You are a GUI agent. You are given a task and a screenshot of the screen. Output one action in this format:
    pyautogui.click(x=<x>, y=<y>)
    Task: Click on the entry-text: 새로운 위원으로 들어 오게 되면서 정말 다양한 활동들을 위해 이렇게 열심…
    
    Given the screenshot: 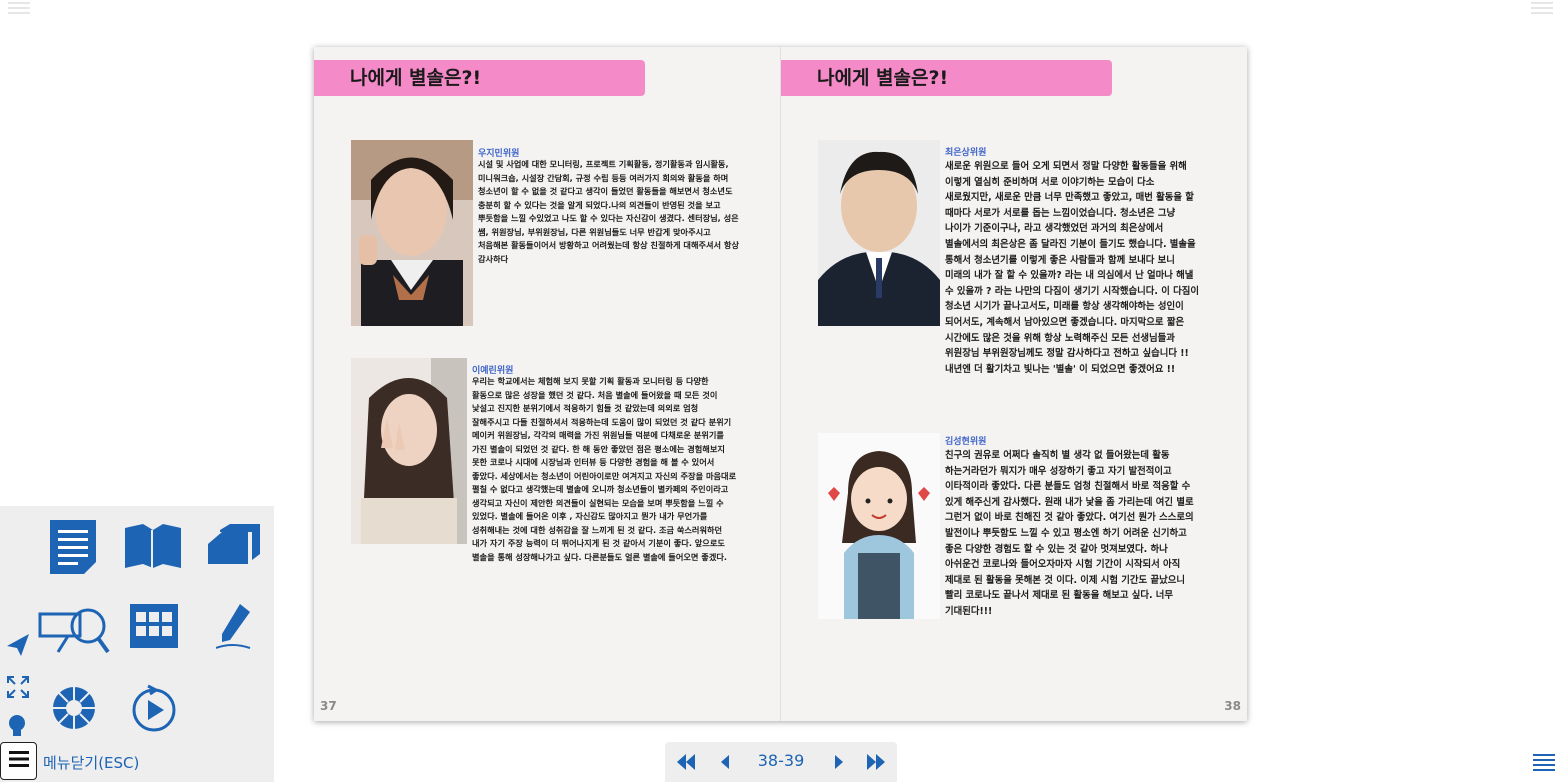 What is the action you would take?
    pyautogui.click(x=1072, y=268)
    